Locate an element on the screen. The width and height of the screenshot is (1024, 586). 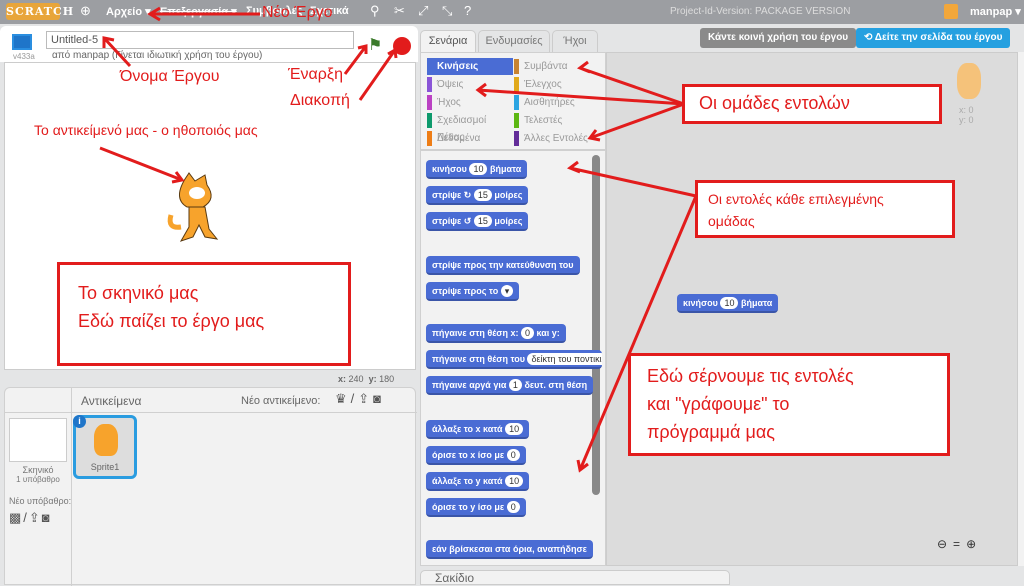
annotation-commands-box: Οι εντολές κάθε επιλεγμένης ομάδας is located at coordinates (825, 209).